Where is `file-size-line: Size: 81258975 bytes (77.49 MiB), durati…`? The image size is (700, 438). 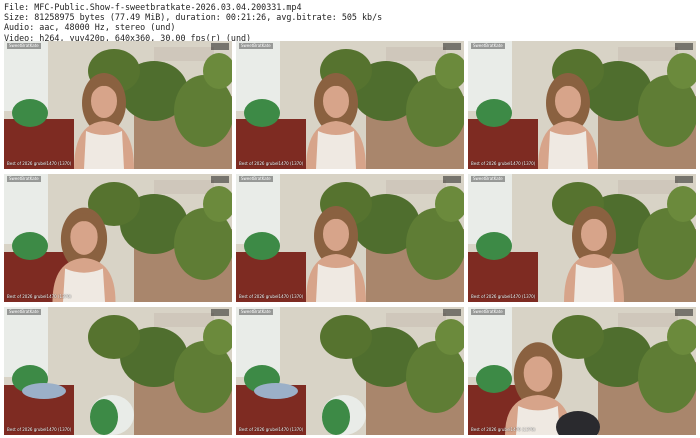 file-size-line: Size: 81258975 bytes (77.49 MiB), durati… is located at coordinates (193, 17).